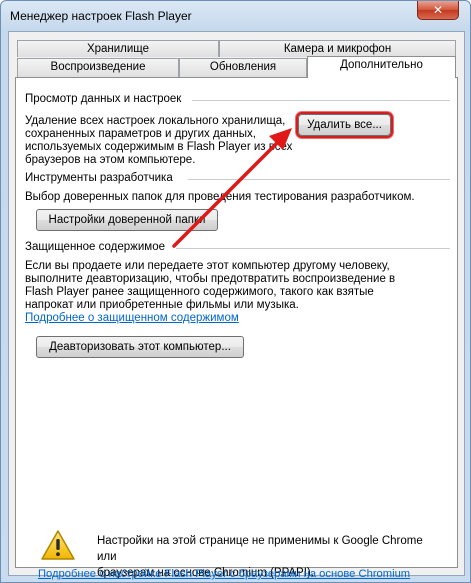  What do you see at coordinates (381, 67) in the screenshot?
I see `tab-advanced: Дополнительно` at bounding box center [381, 67].